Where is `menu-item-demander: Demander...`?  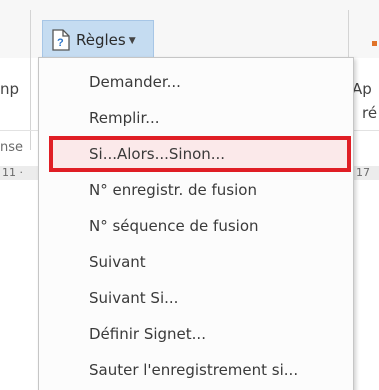
menu-item-demander: Demander... is located at coordinates (196, 82).